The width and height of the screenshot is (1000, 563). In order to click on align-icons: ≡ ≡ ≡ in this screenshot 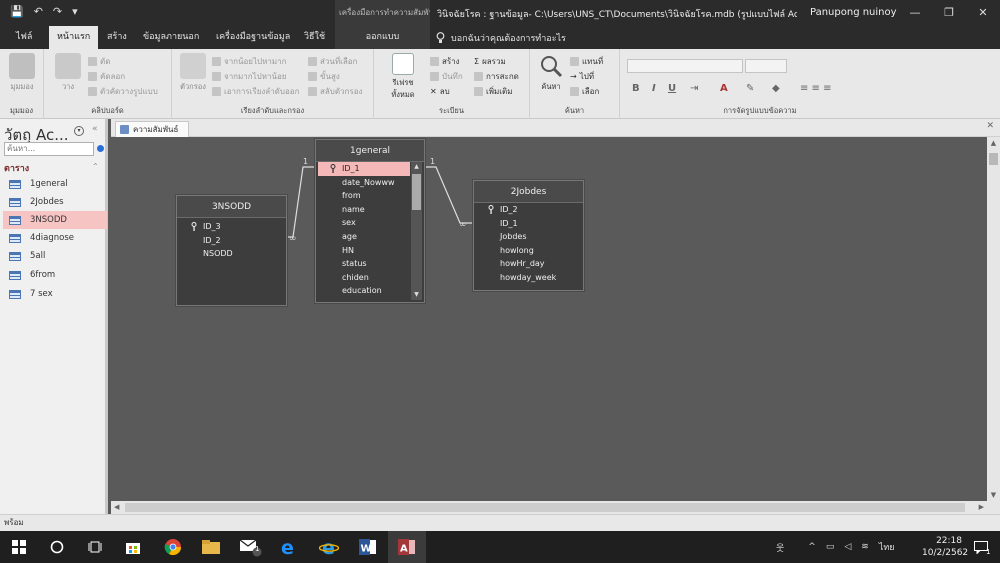, I will do `click(816, 88)`.